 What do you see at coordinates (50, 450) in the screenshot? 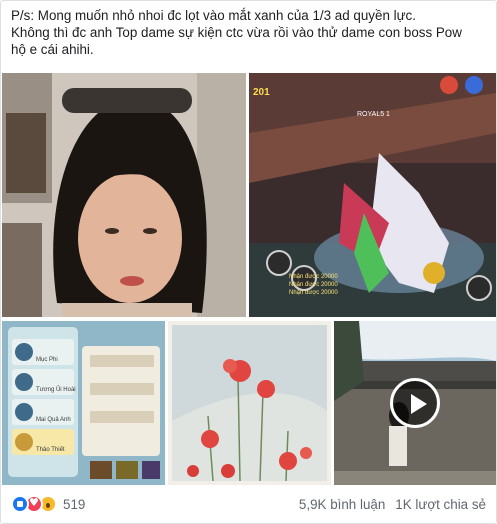
I see `menu-item: Thảo Thiết` at bounding box center [50, 450].